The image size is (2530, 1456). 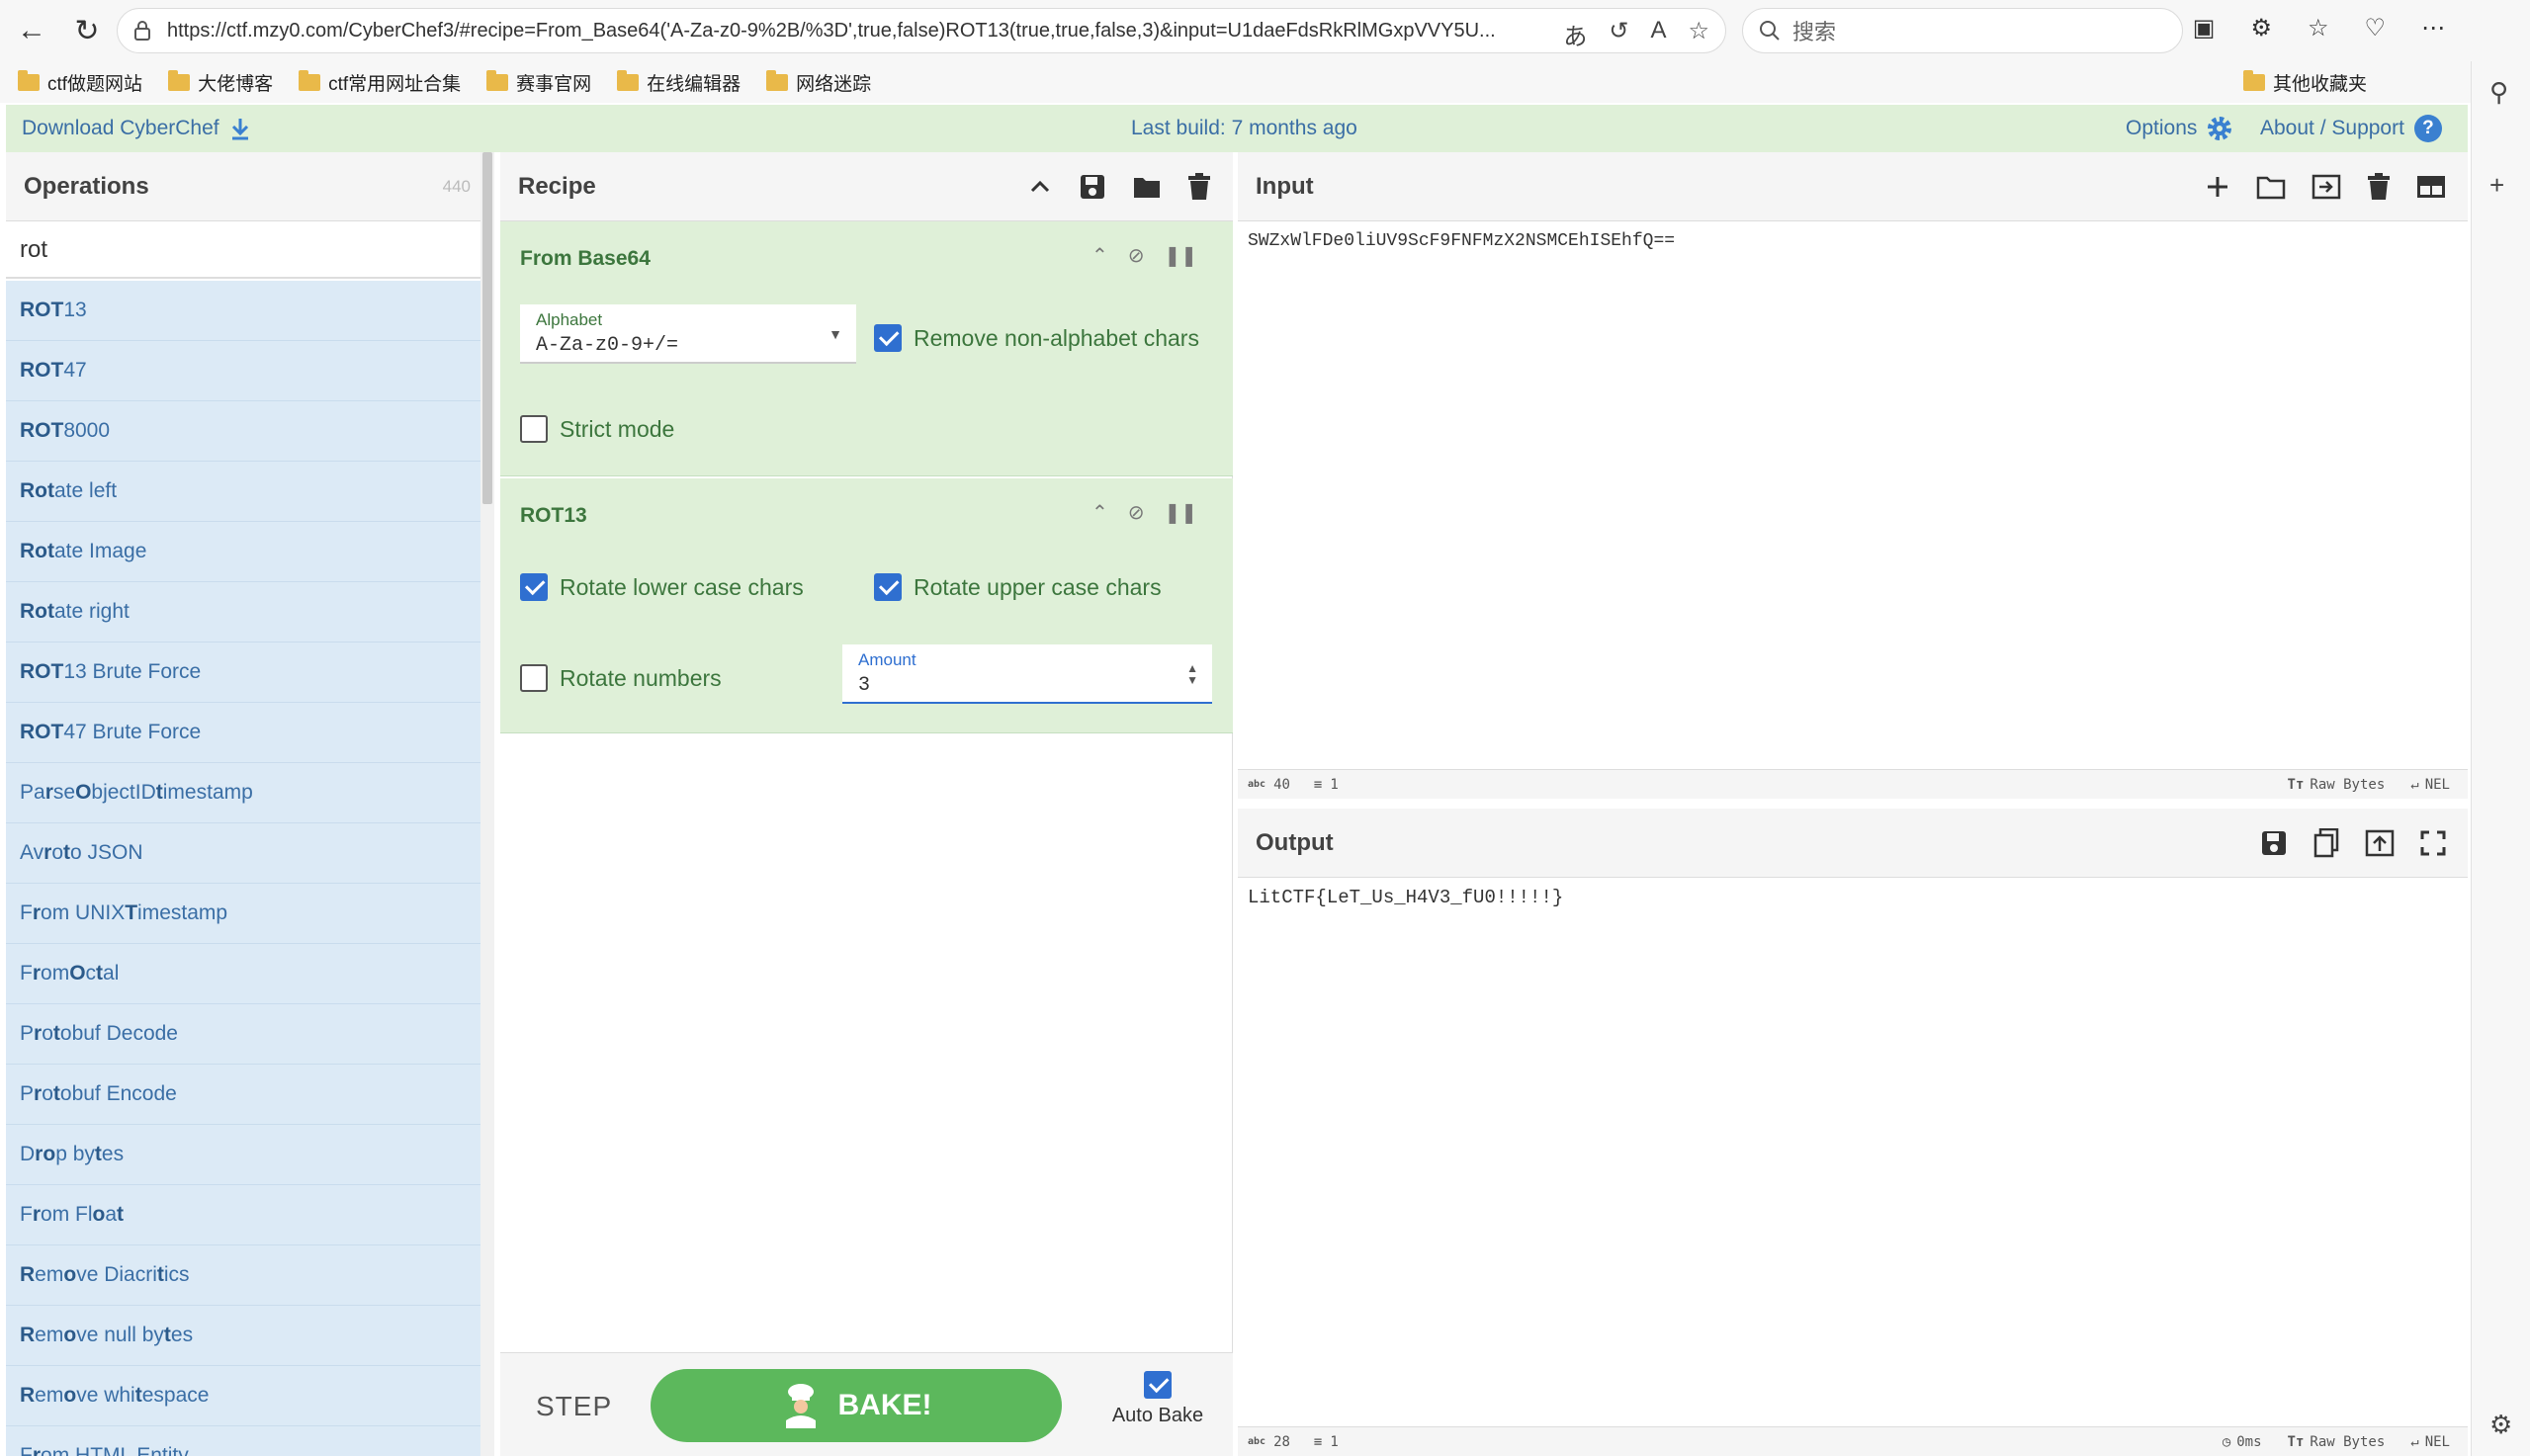 I want to click on more-menu-icon: ⋯, so click(x=2433, y=28).